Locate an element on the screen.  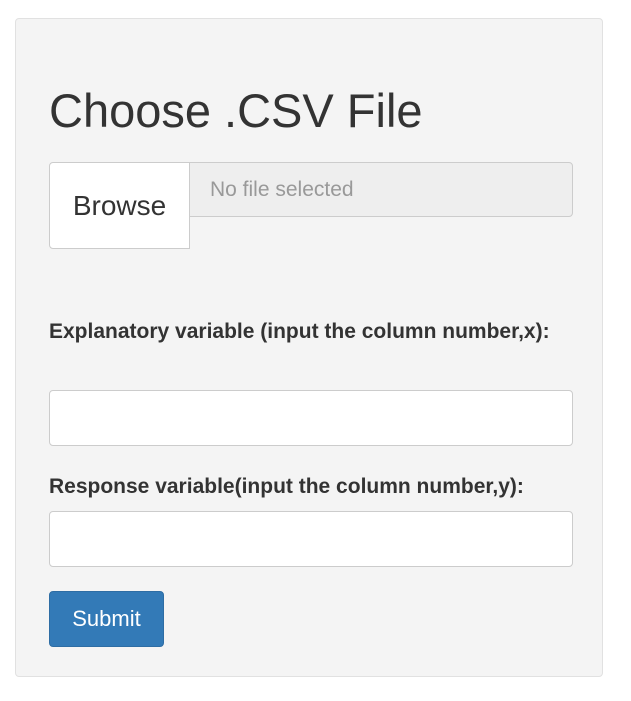
file-input-group: Browse No file selected is located at coordinates (311, 206).